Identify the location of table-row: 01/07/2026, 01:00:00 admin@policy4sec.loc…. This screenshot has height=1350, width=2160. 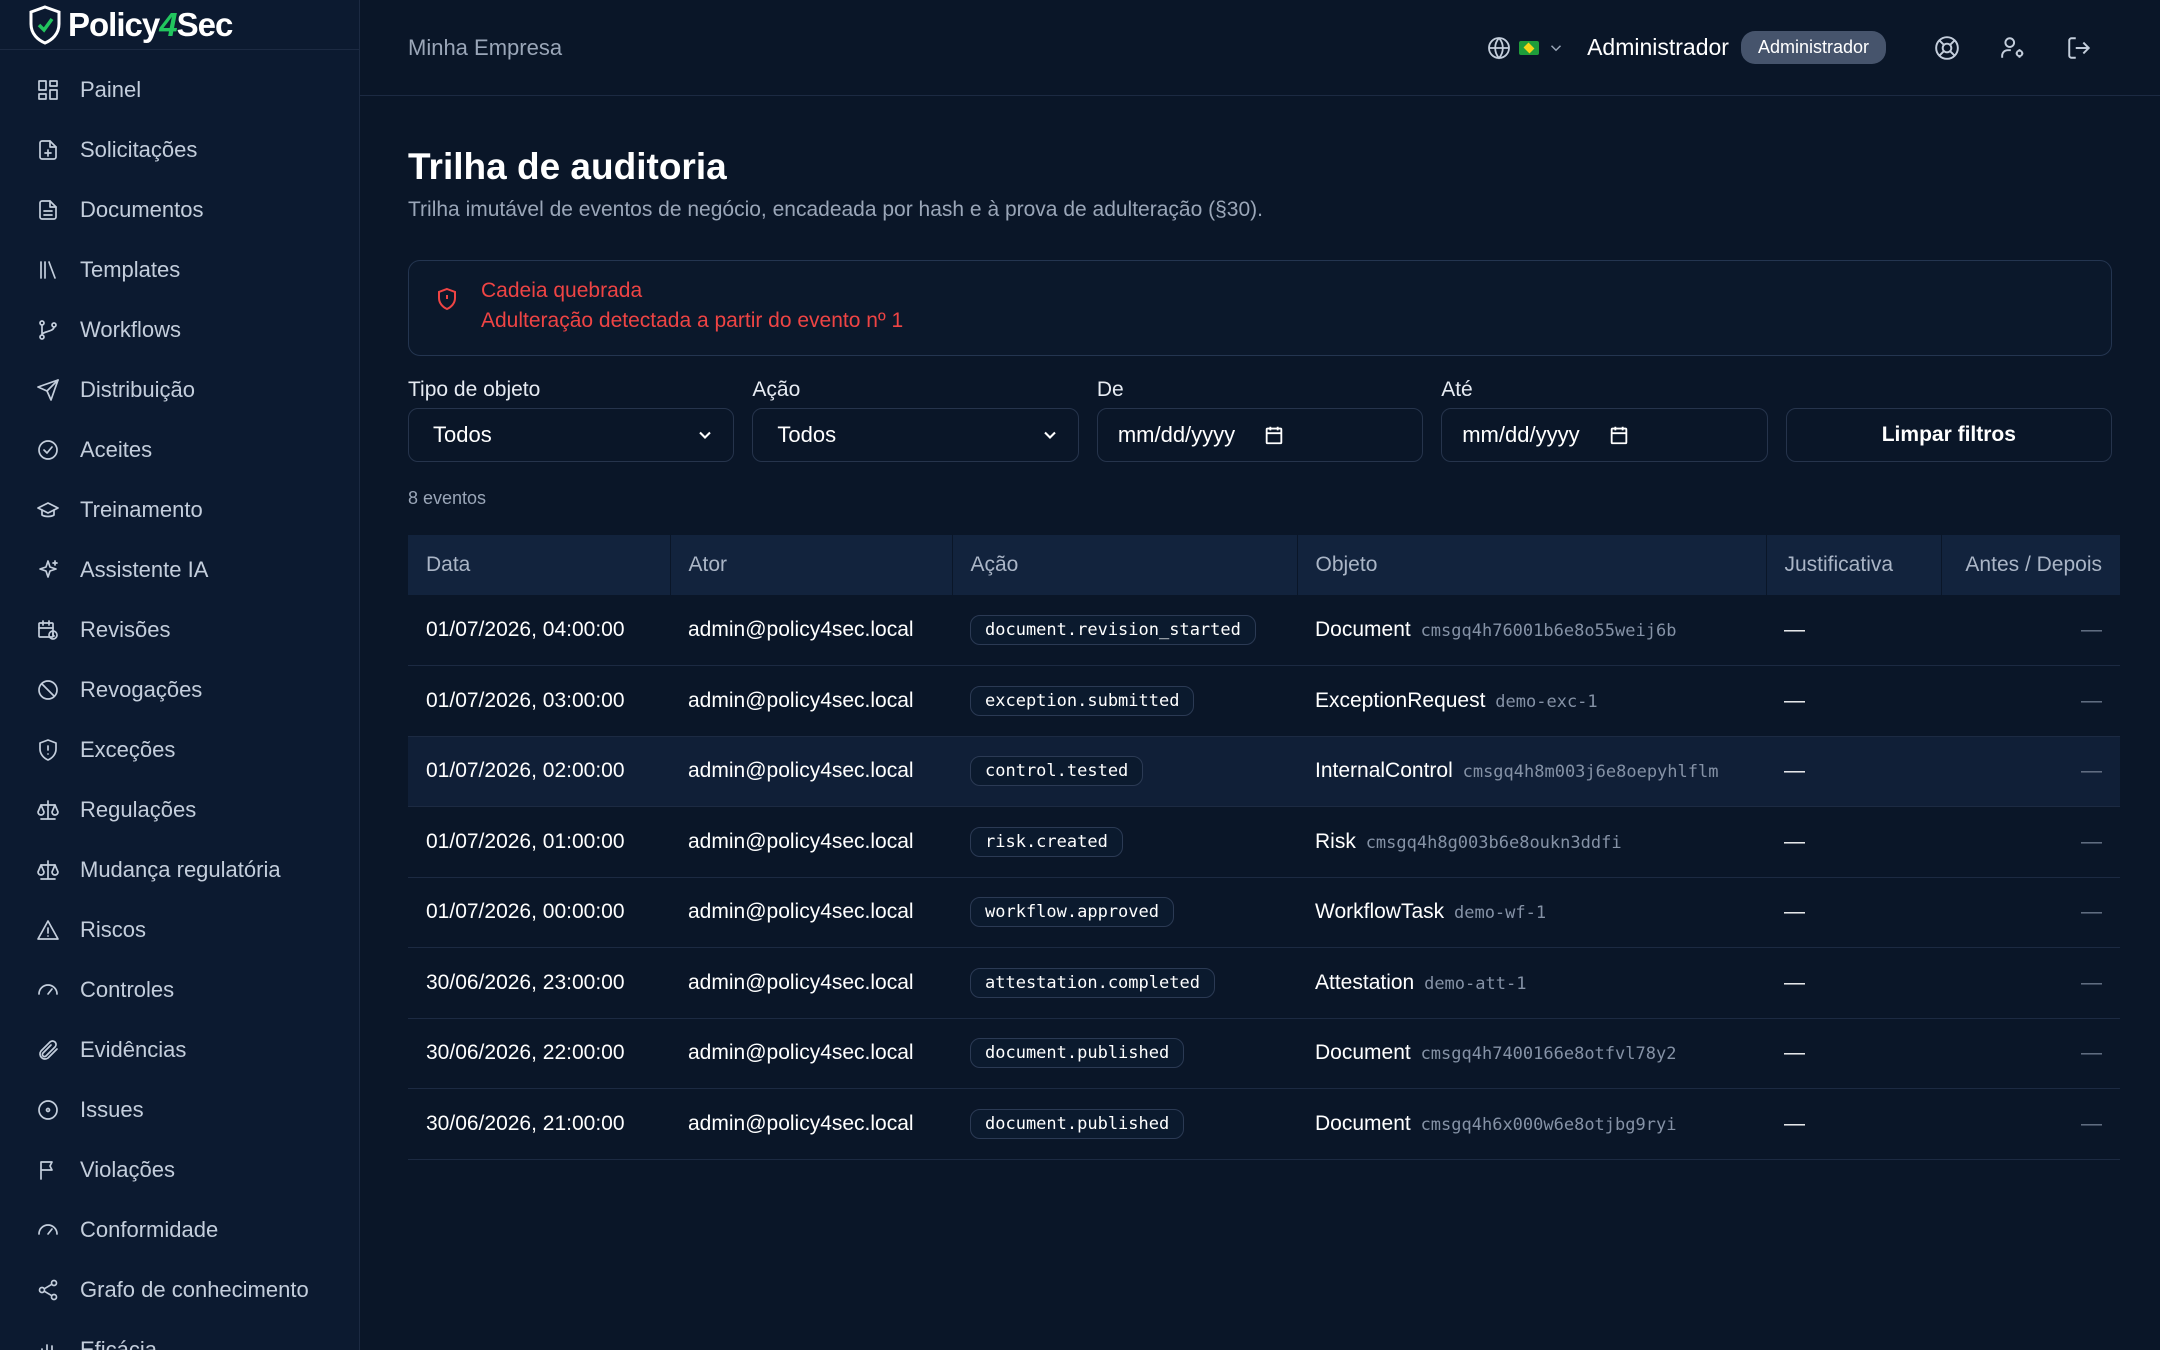
(1264, 842).